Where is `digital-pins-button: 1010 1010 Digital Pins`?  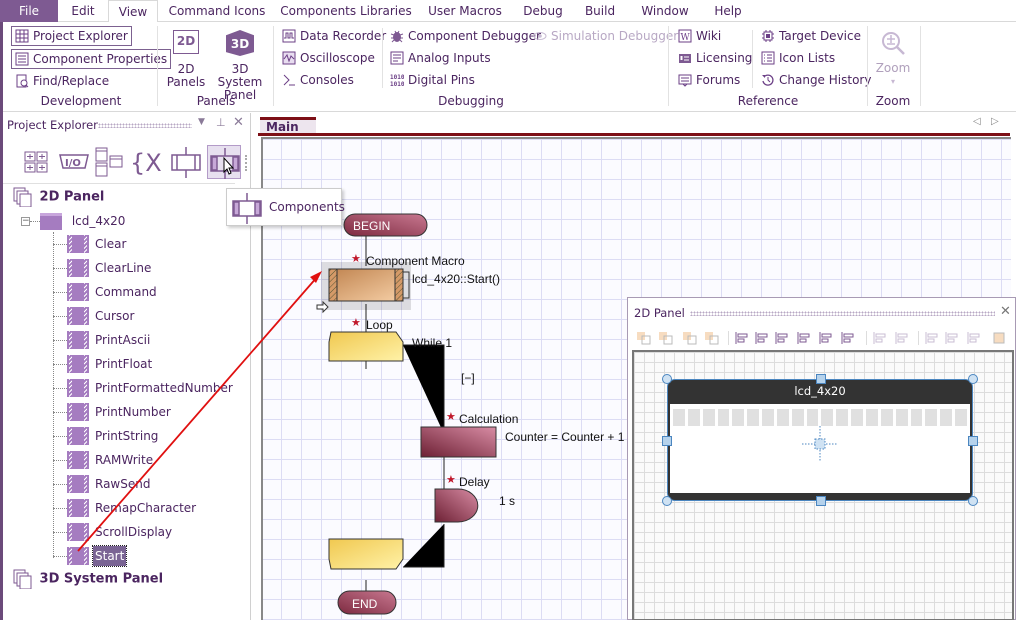
digital-pins-button: 1010 1010 Digital Pins is located at coordinates (432, 80).